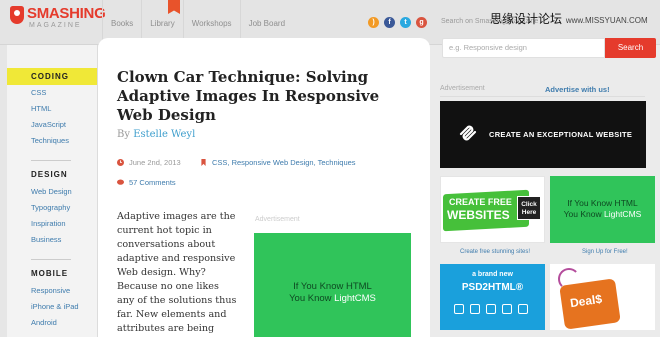 The height and width of the screenshot is (337, 660). What do you see at coordinates (583, 214) in the screenshot?
I see `tile2-line2-prefix: You Know` at bounding box center [583, 214].